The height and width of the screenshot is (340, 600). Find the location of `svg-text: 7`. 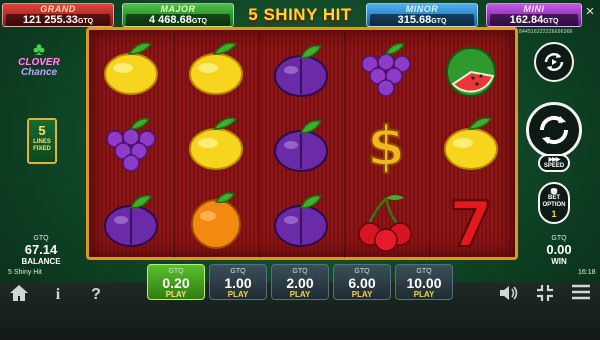

svg-text: 7 is located at coordinates (470, 221).